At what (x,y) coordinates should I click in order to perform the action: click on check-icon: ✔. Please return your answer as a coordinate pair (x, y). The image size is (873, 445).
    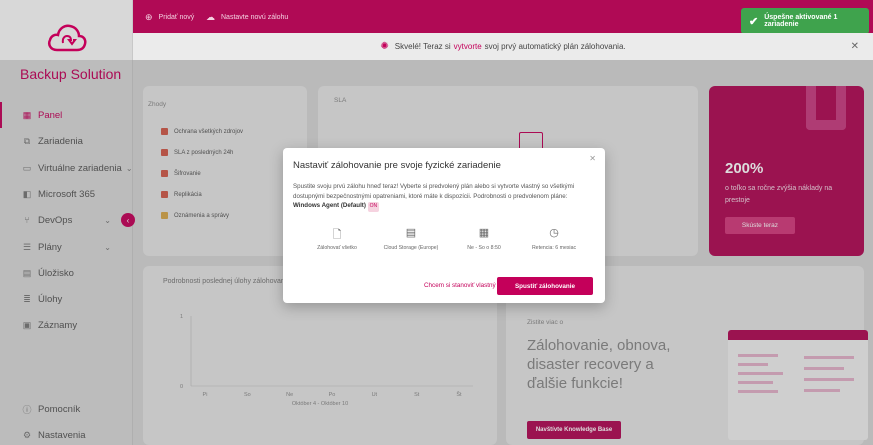
    Looking at the image, I should click on (754, 21).